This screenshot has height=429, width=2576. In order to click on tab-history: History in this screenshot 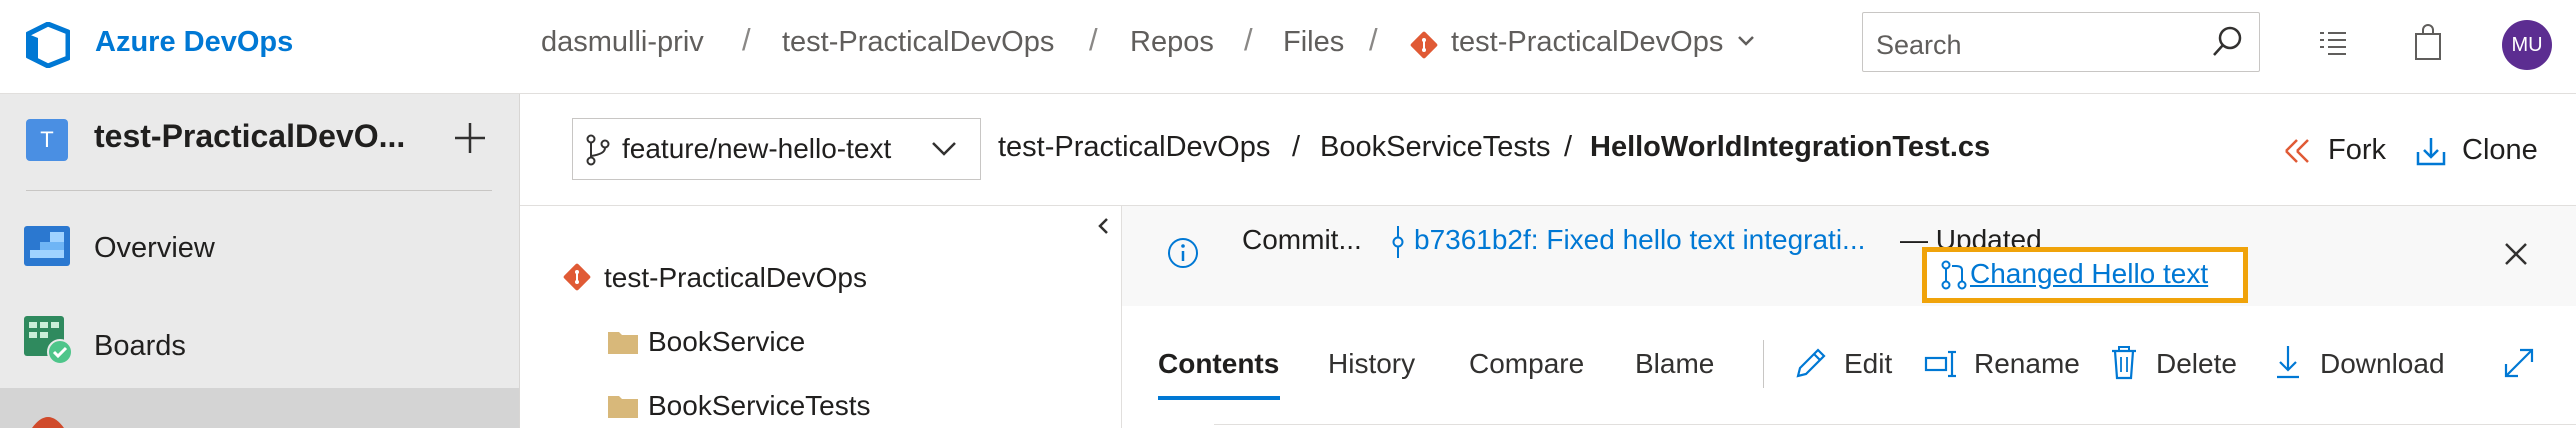, I will do `click(1371, 364)`.